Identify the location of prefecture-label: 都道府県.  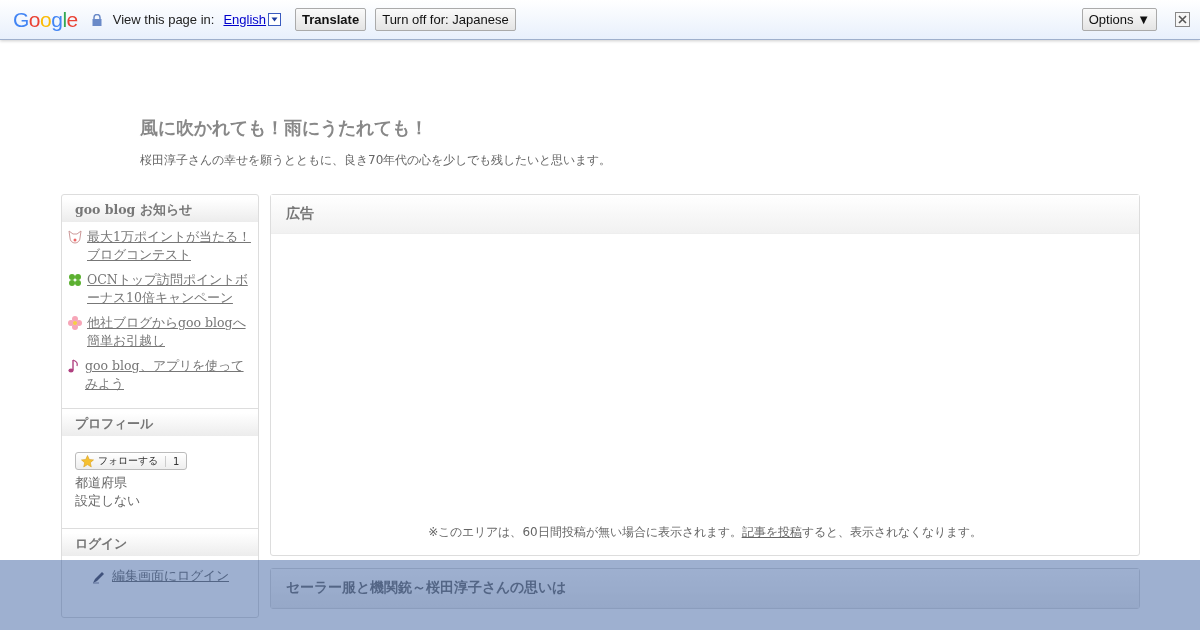
(101, 483).